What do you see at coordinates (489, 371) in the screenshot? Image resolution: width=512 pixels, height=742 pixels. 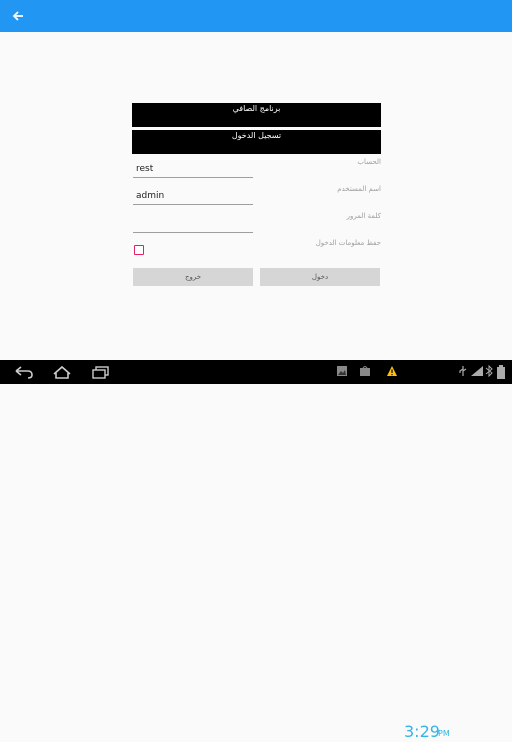 I see `bluetooth-icon` at bounding box center [489, 371].